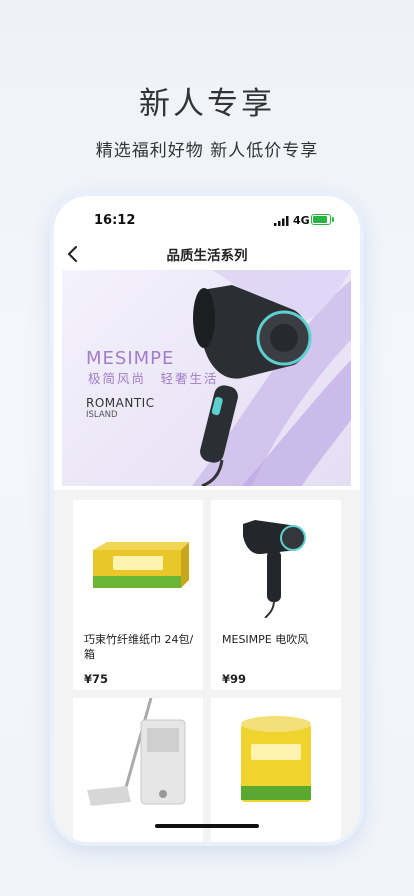 This screenshot has width=414, height=896. I want to click on promo-headline: 新人专享, so click(207, 104).